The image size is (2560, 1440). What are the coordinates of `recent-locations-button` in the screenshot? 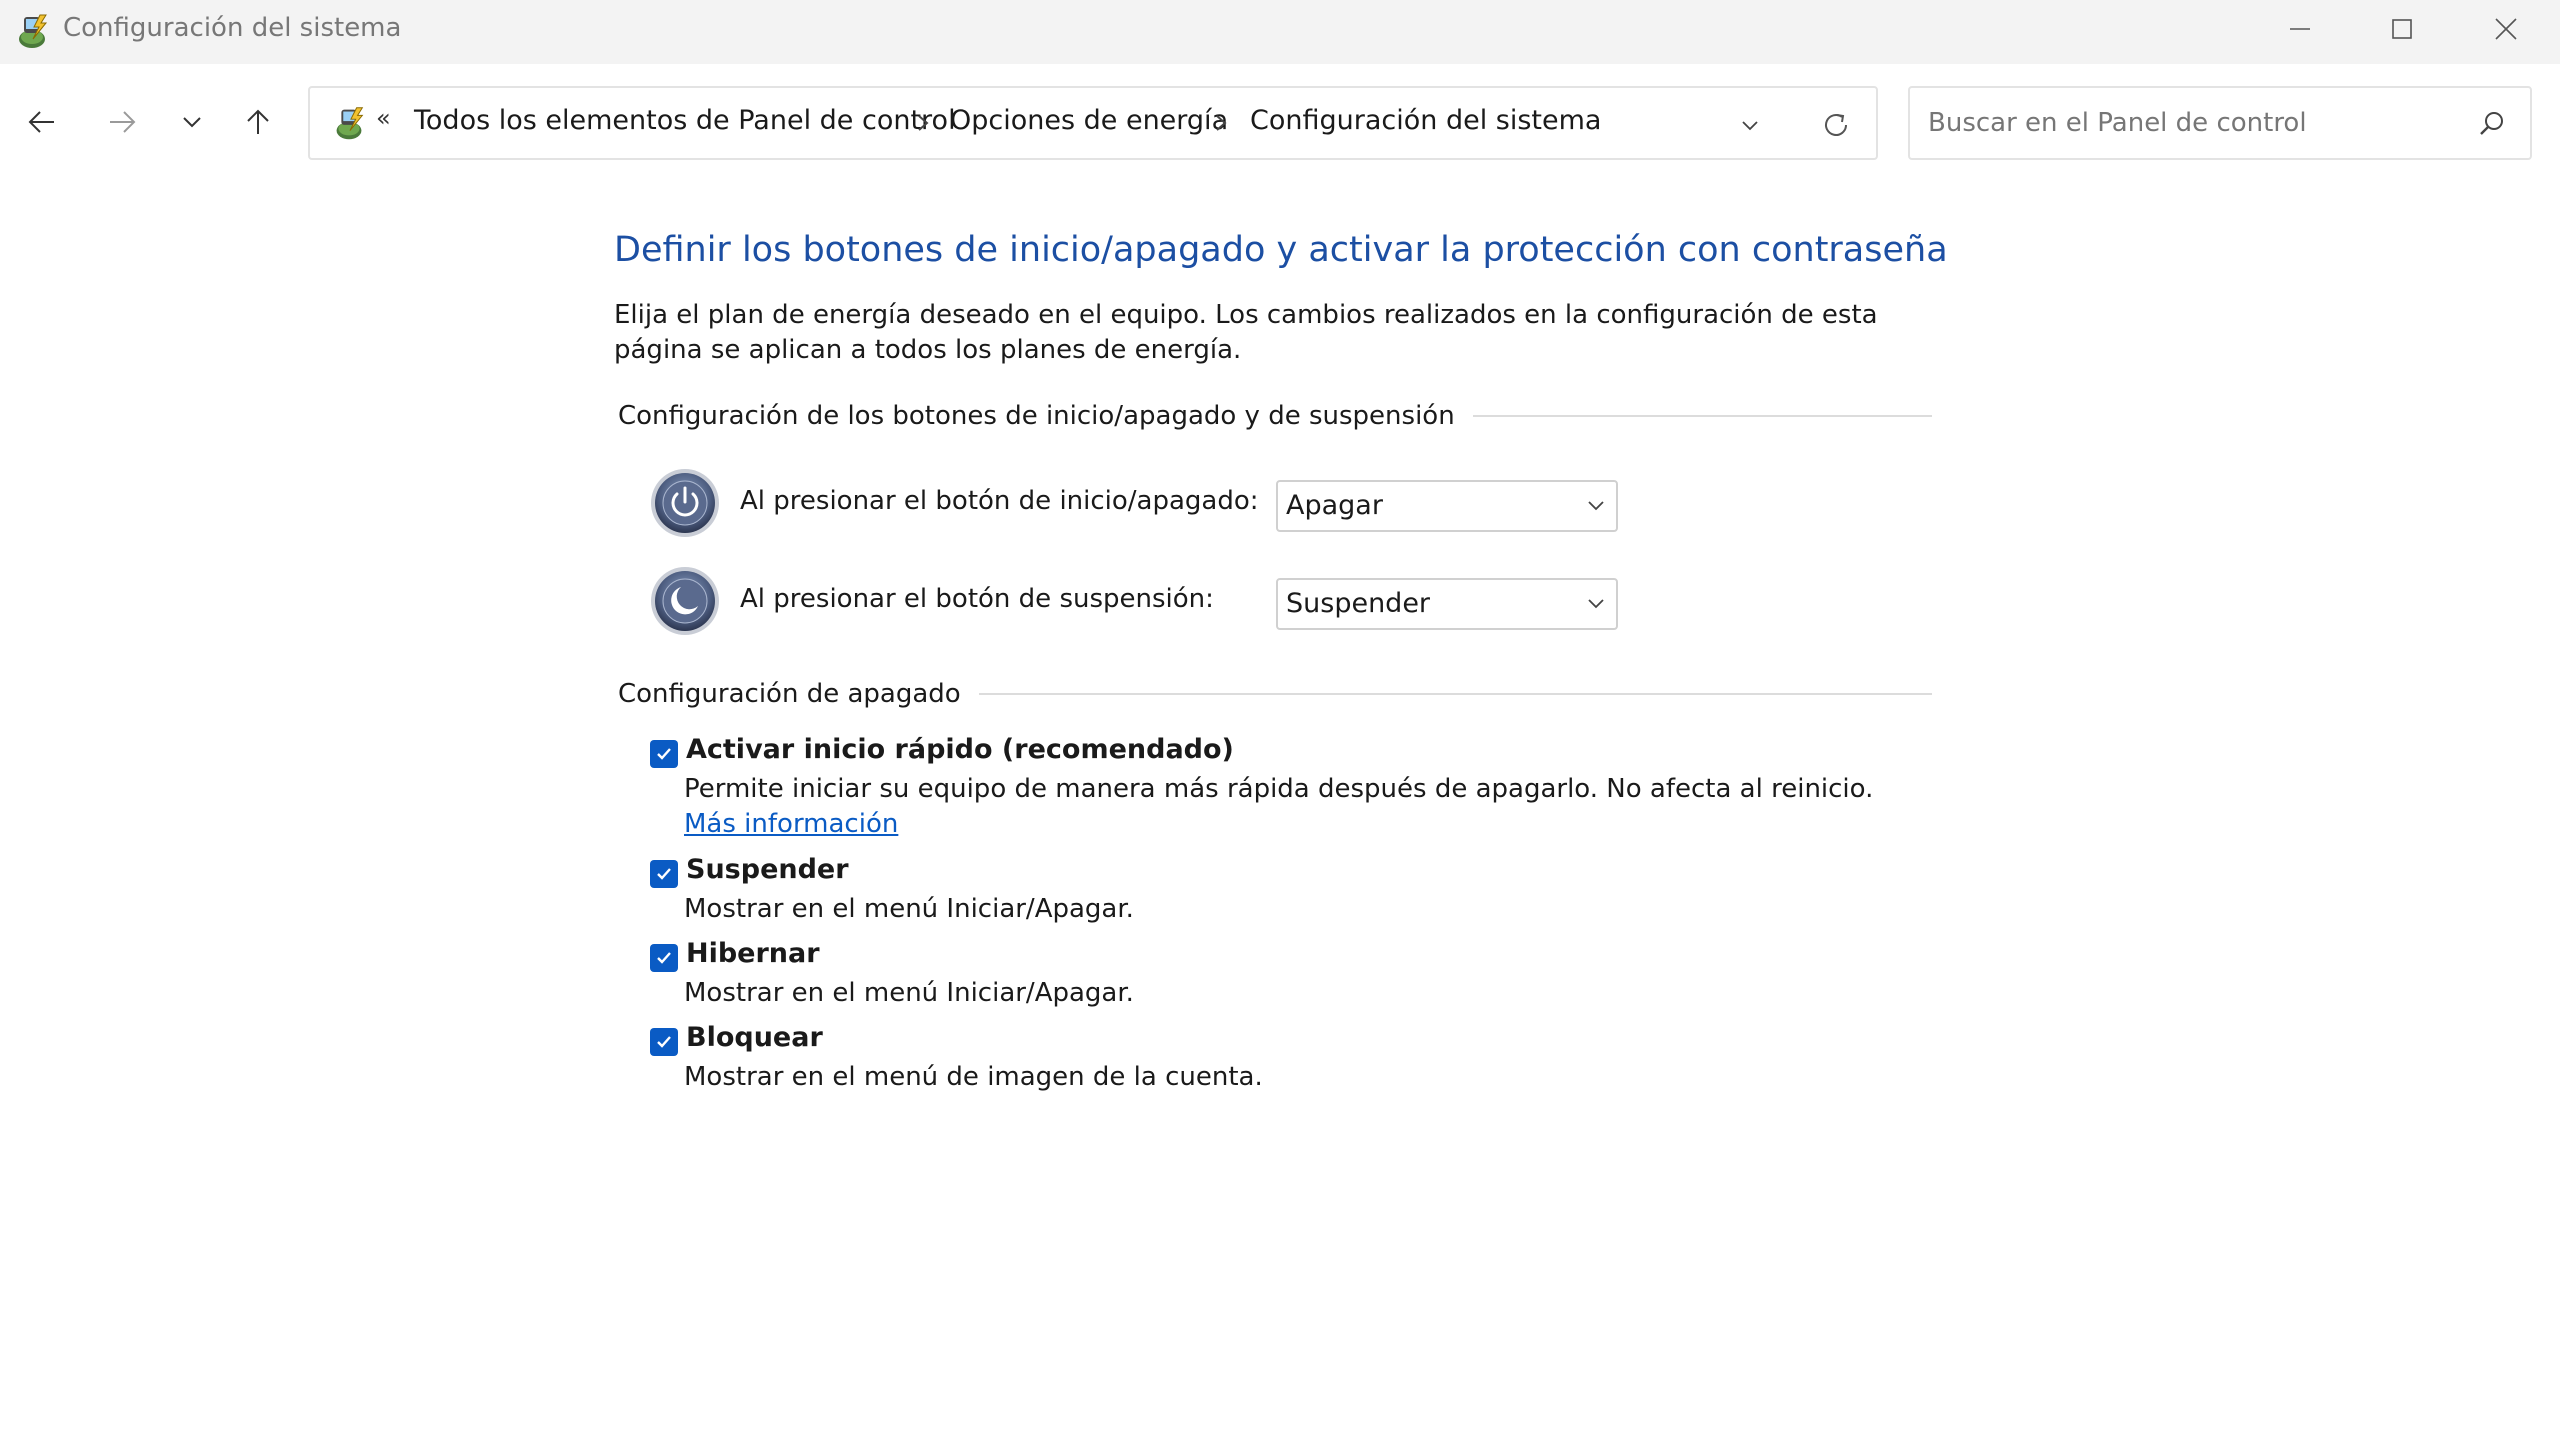 It's located at (192, 122).